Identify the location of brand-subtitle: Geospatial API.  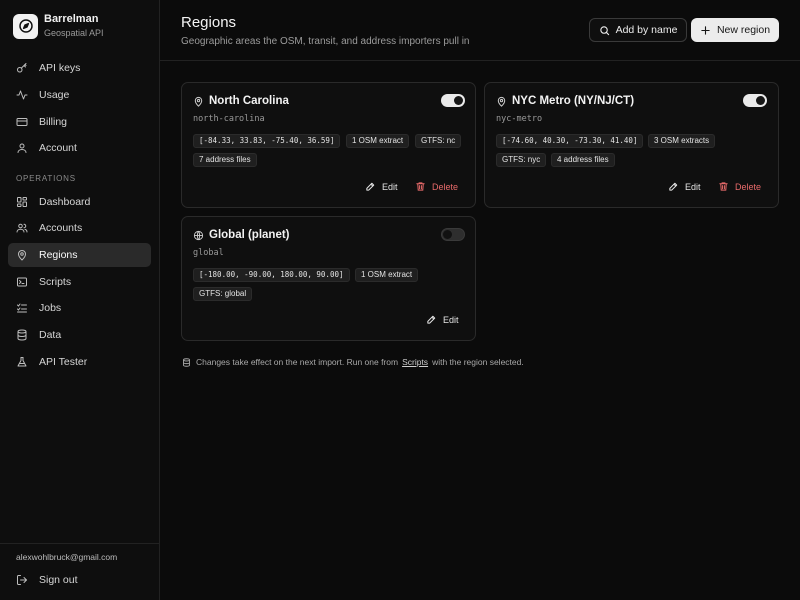
(74, 33).